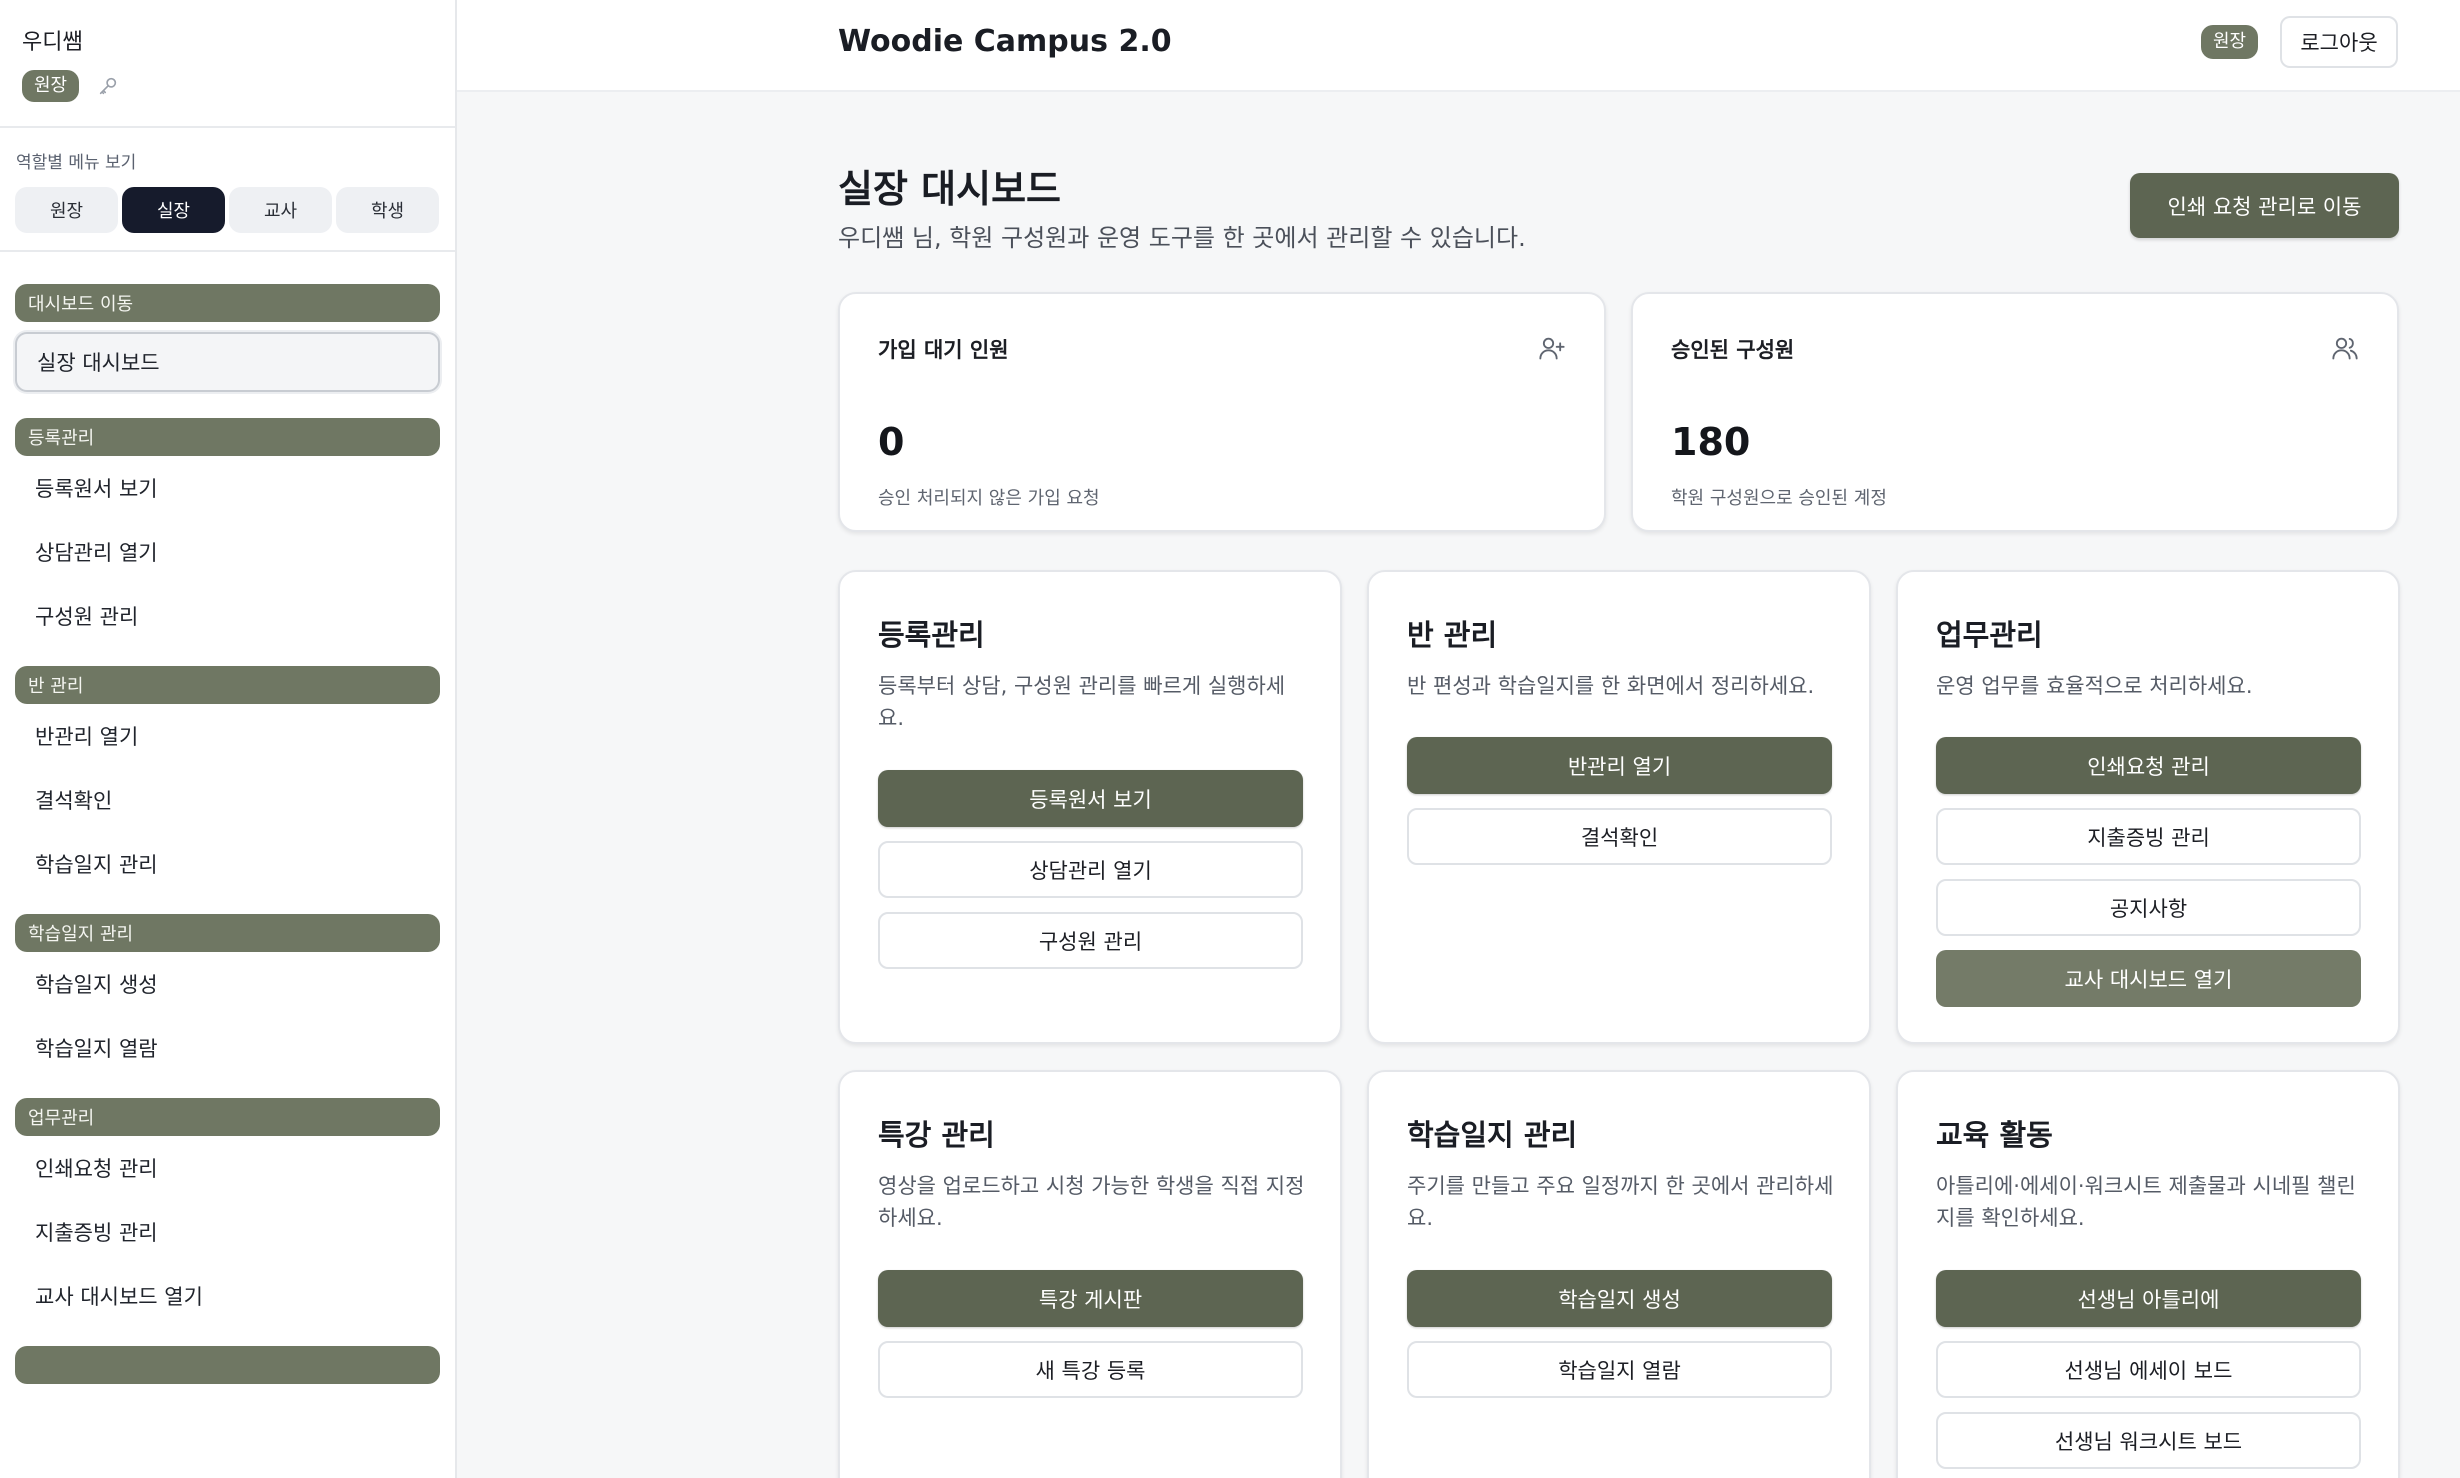 Image resolution: width=2460 pixels, height=1478 pixels. Describe the element at coordinates (76, 163) in the screenshot. I see `role-view-label: 역할별 메뉴 보기` at that location.